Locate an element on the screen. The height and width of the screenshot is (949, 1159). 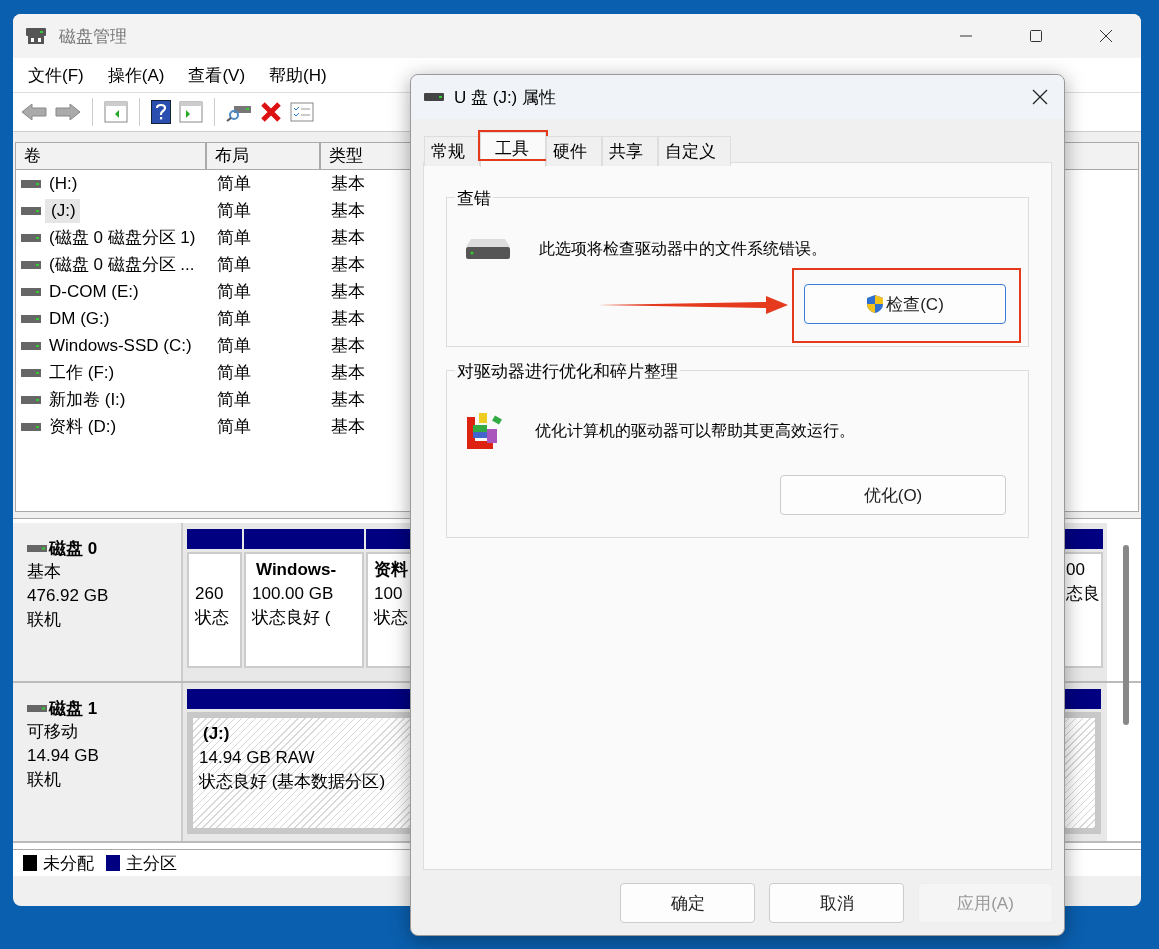
dialog-button: 确定 is located at coordinates (687, 903).